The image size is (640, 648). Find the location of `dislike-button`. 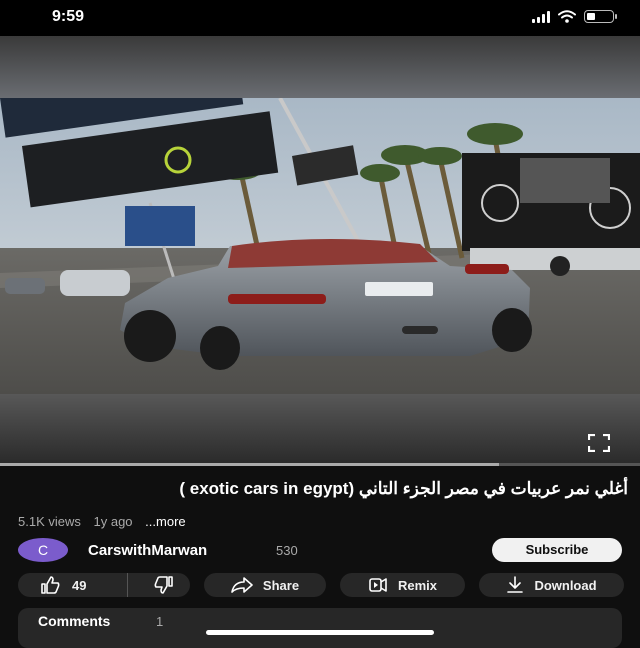

dislike-button is located at coordinates (164, 585).